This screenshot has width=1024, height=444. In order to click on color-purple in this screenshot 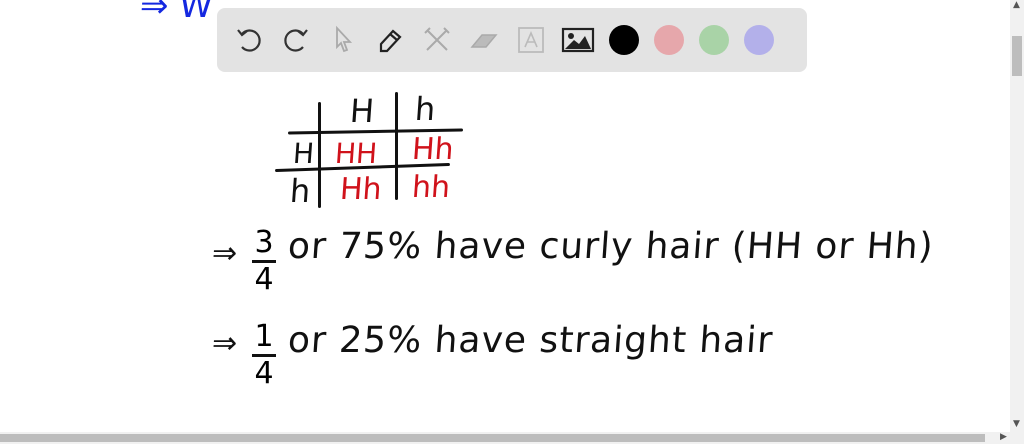, I will do `click(759, 40)`.